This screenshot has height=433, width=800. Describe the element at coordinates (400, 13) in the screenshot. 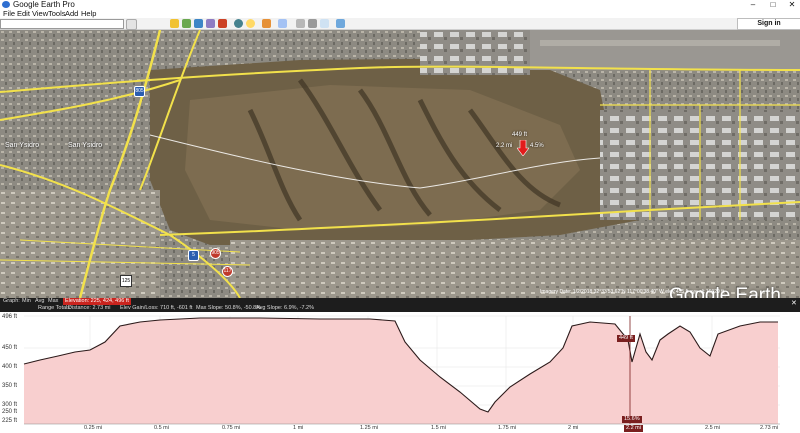

I see `menu-bar: File Edit View Tools Add Help` at that location.